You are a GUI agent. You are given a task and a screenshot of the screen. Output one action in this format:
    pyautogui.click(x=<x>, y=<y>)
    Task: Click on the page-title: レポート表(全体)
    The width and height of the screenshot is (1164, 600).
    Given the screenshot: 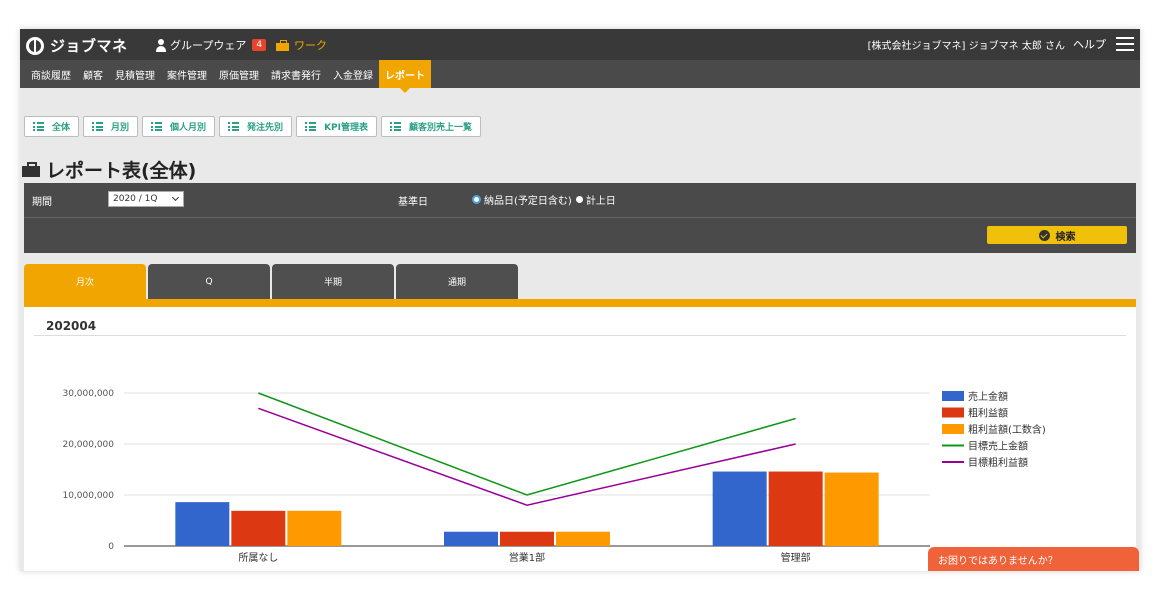 What is the action you would take?
    pyautogui.click(x=109, y=169)
    